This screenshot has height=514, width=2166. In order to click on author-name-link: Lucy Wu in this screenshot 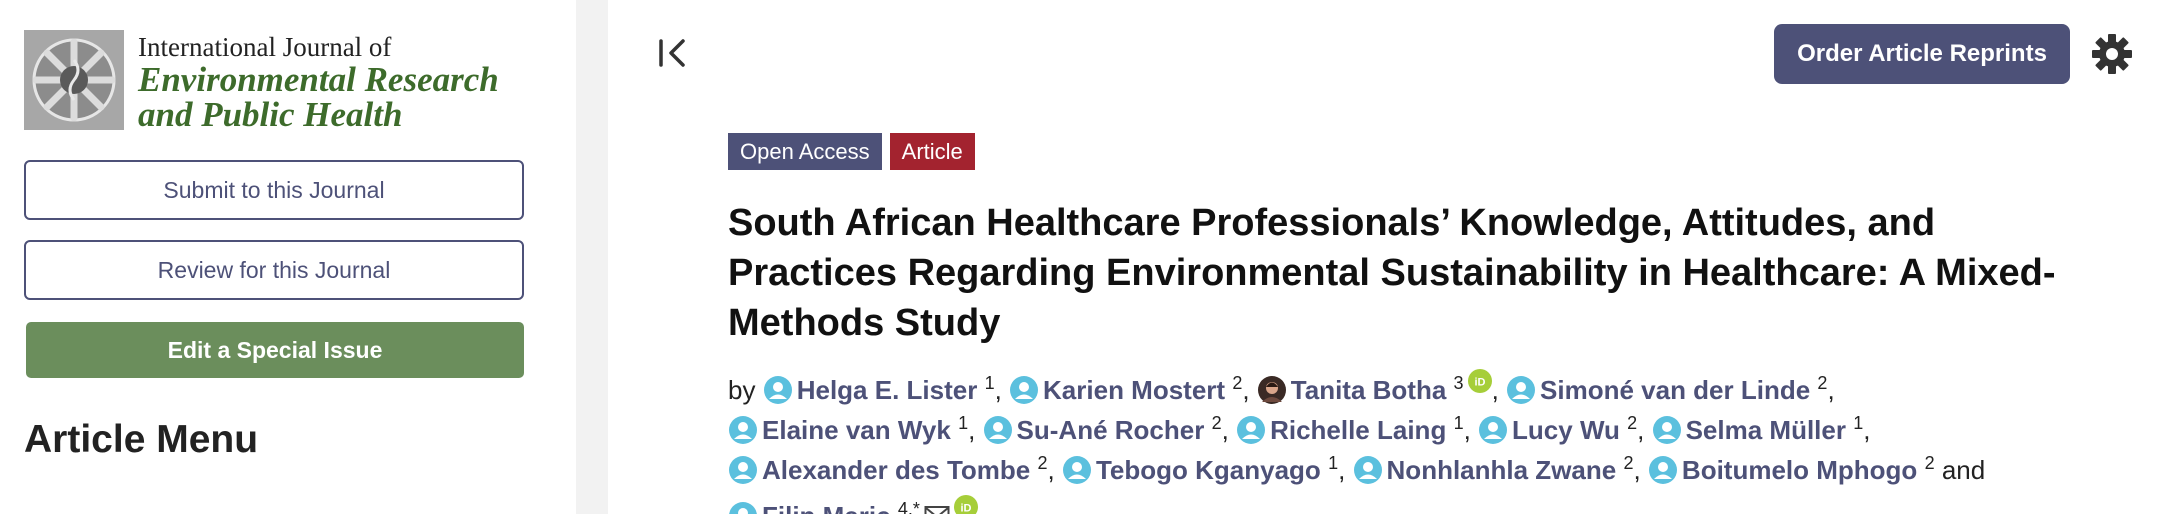, I will do `click(1566, 430)`.